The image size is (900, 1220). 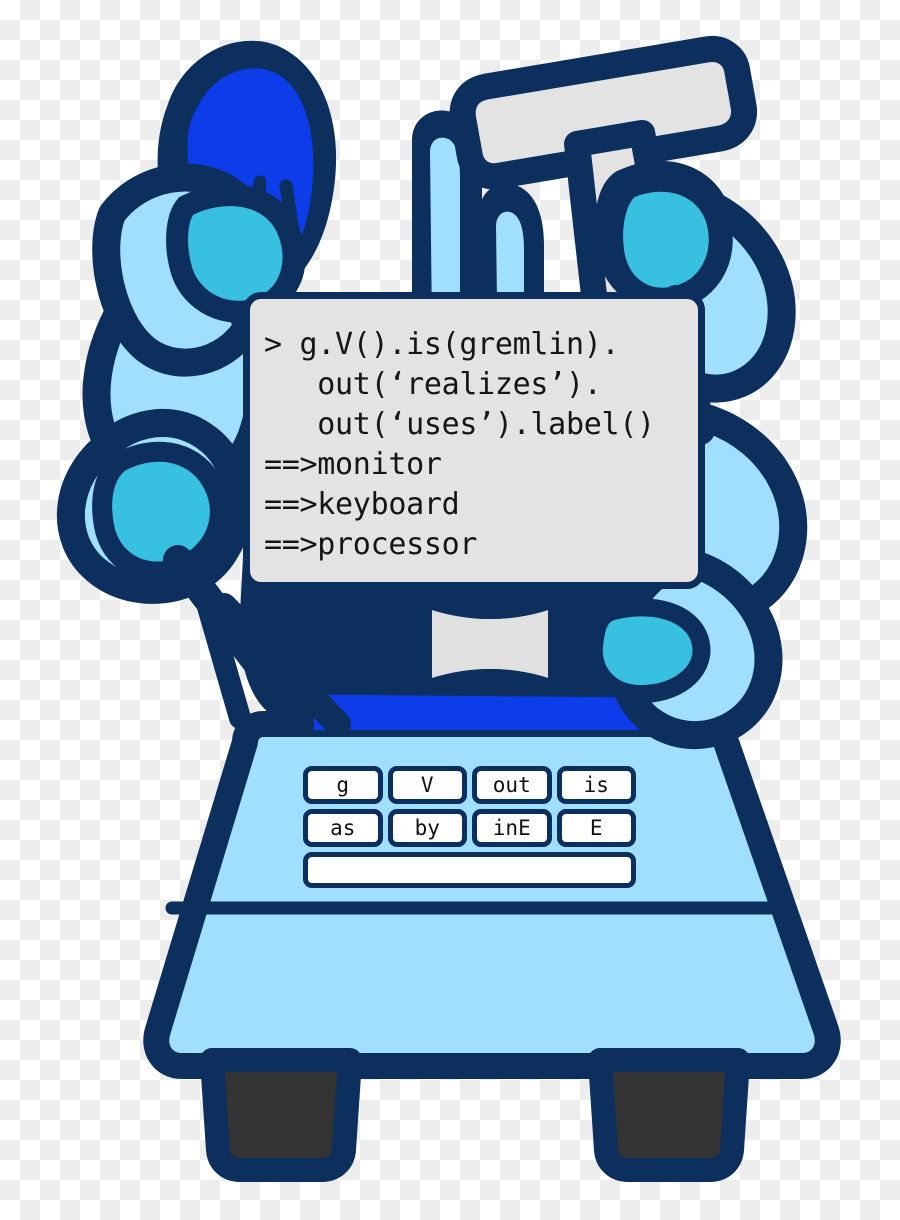 I want to click on key-out: out, so click(x=512, y=785).